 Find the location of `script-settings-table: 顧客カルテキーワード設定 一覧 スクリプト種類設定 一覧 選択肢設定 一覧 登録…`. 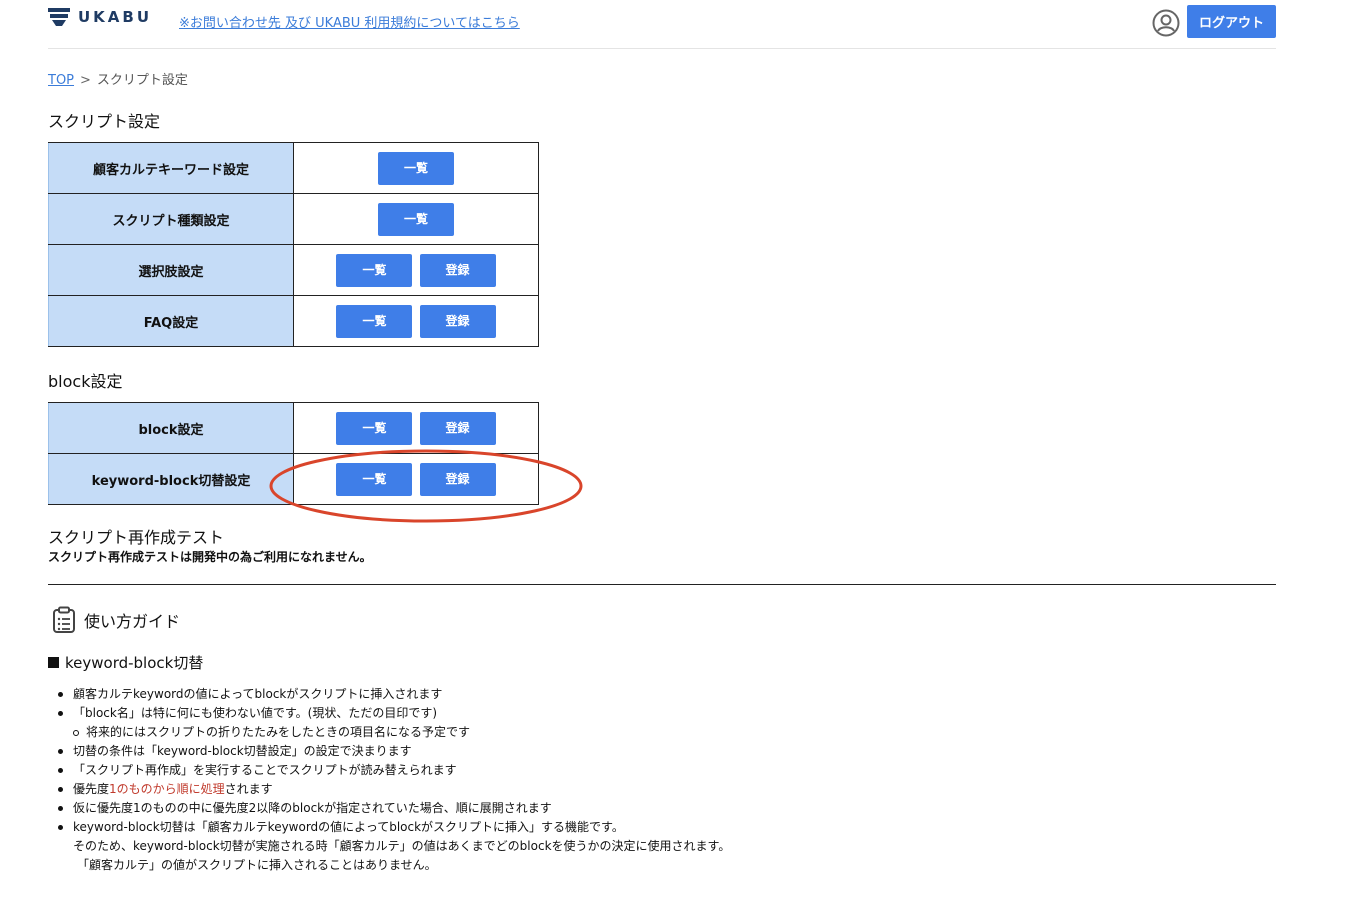

script-settings-table: 顧客カルテキーワード設定 一覧 スクリプト種類設定 一覧 選択肢設定 一覧 登録… is located at coordinates (293, 244).